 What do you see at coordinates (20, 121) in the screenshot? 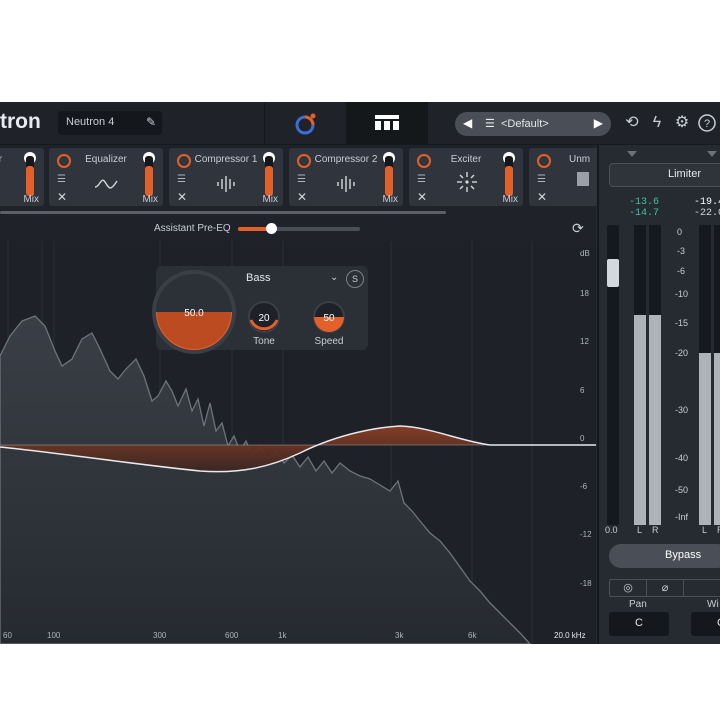
I see `app-logo: tron` at bounding box center [20, 121].